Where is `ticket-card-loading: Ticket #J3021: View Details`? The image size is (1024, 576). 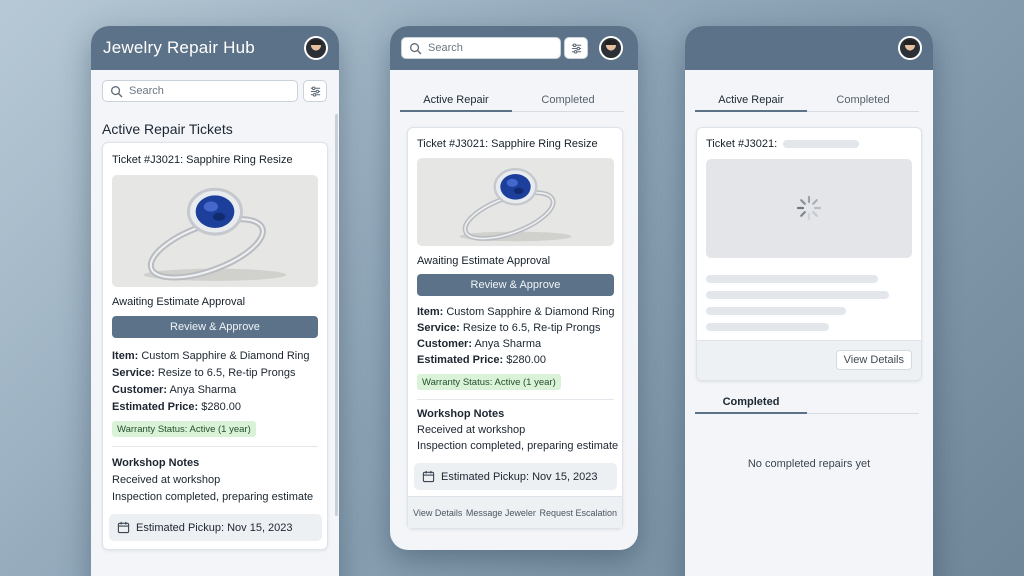
ticket-card-loading: Ticket #J3021: View Details is located at coordinates (809, 254).